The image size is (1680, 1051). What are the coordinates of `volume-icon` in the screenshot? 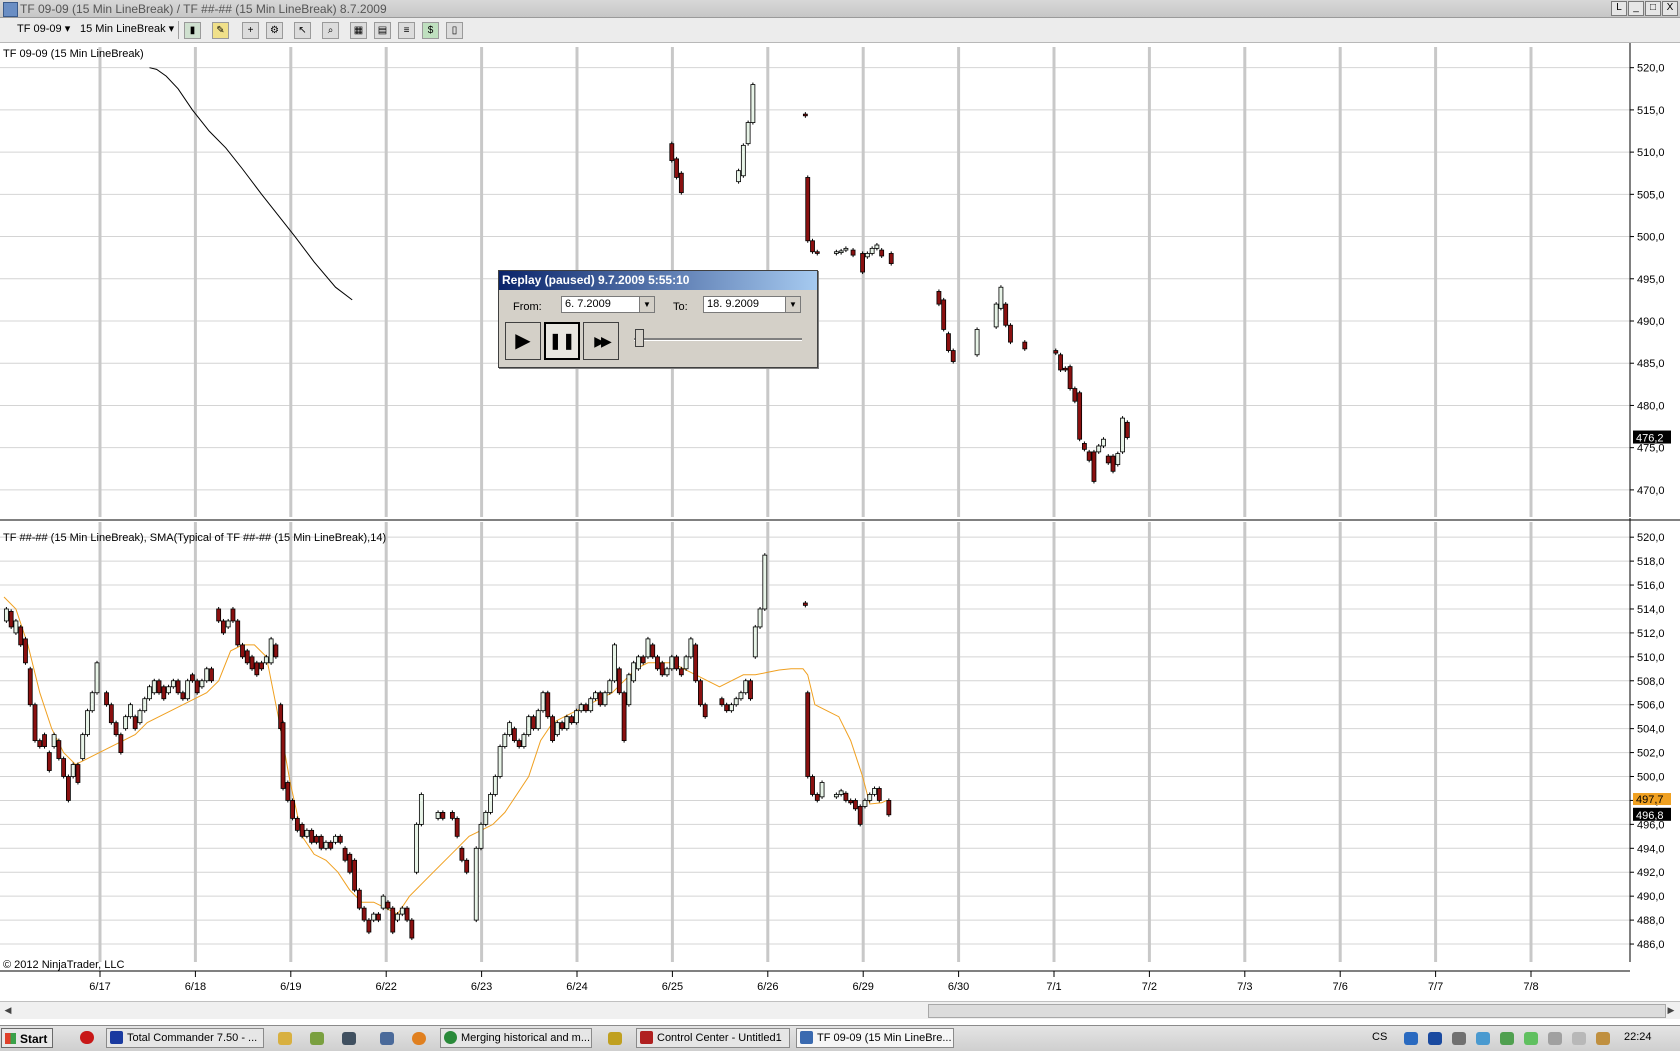 It's located at (1459, 1038).